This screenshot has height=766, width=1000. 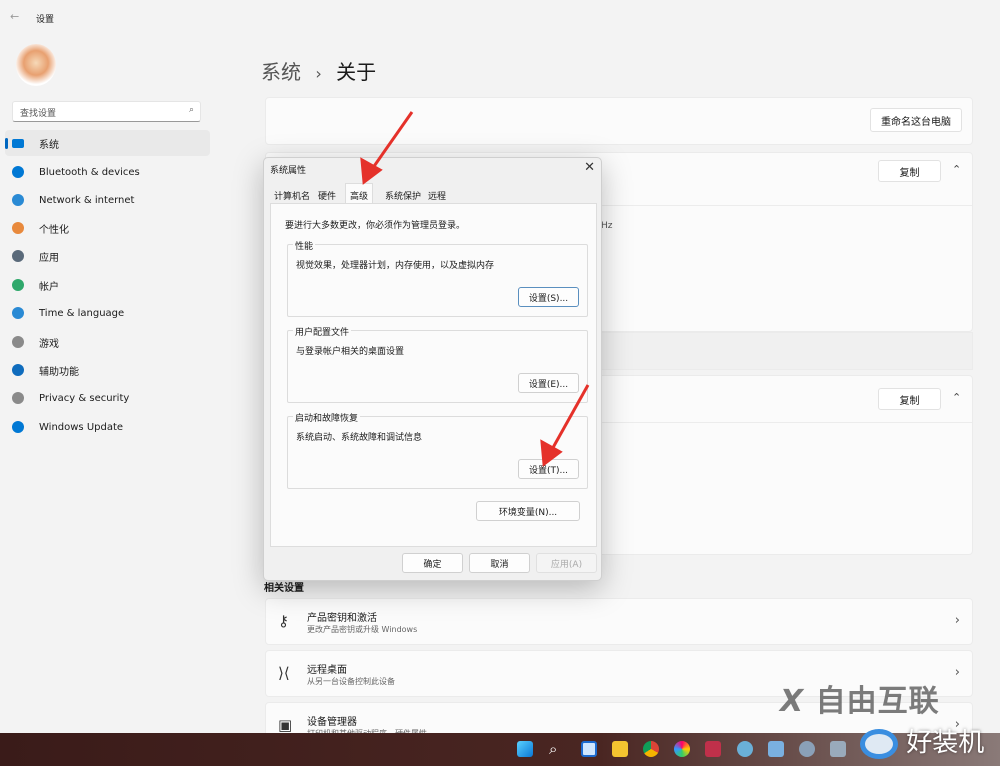 I want to click on watermark-haozhuangji-logo: 好装机, so click(x=922, y=740).